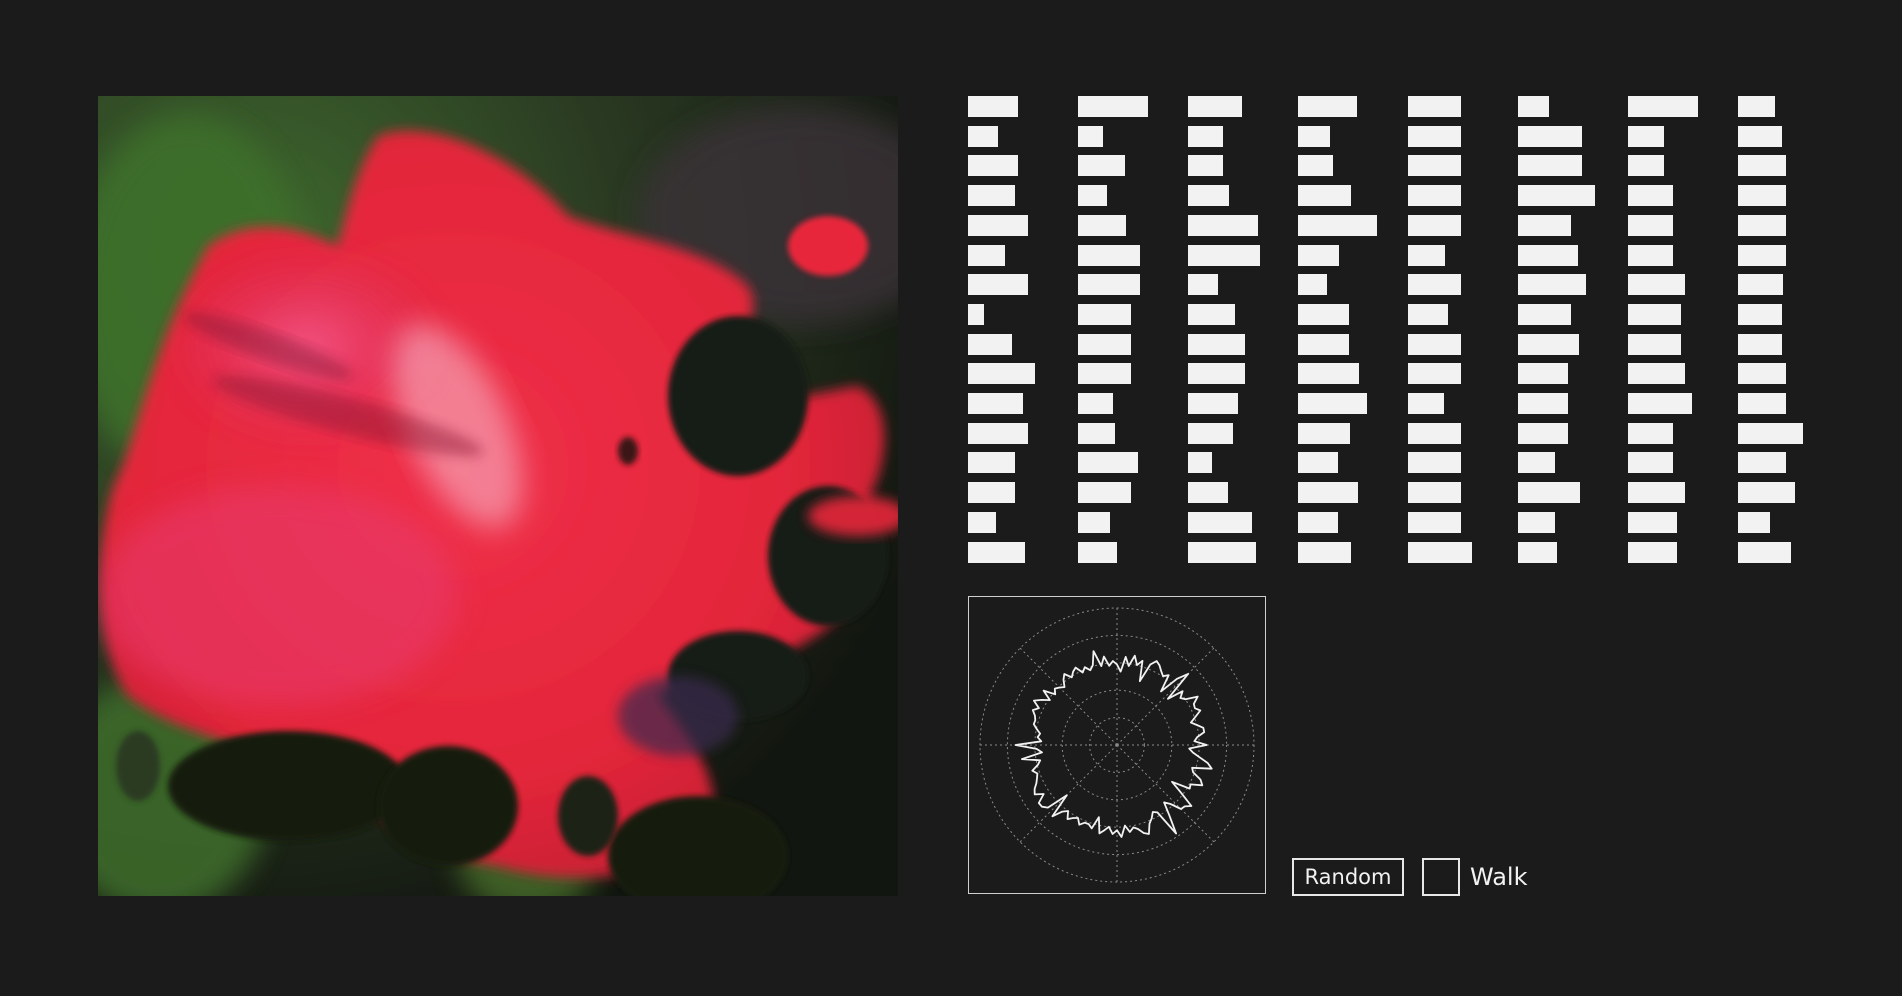 The width and height of the screenshot is (1902, 996). I want to click on walk-toggle: Walk, so click(1474, 877).